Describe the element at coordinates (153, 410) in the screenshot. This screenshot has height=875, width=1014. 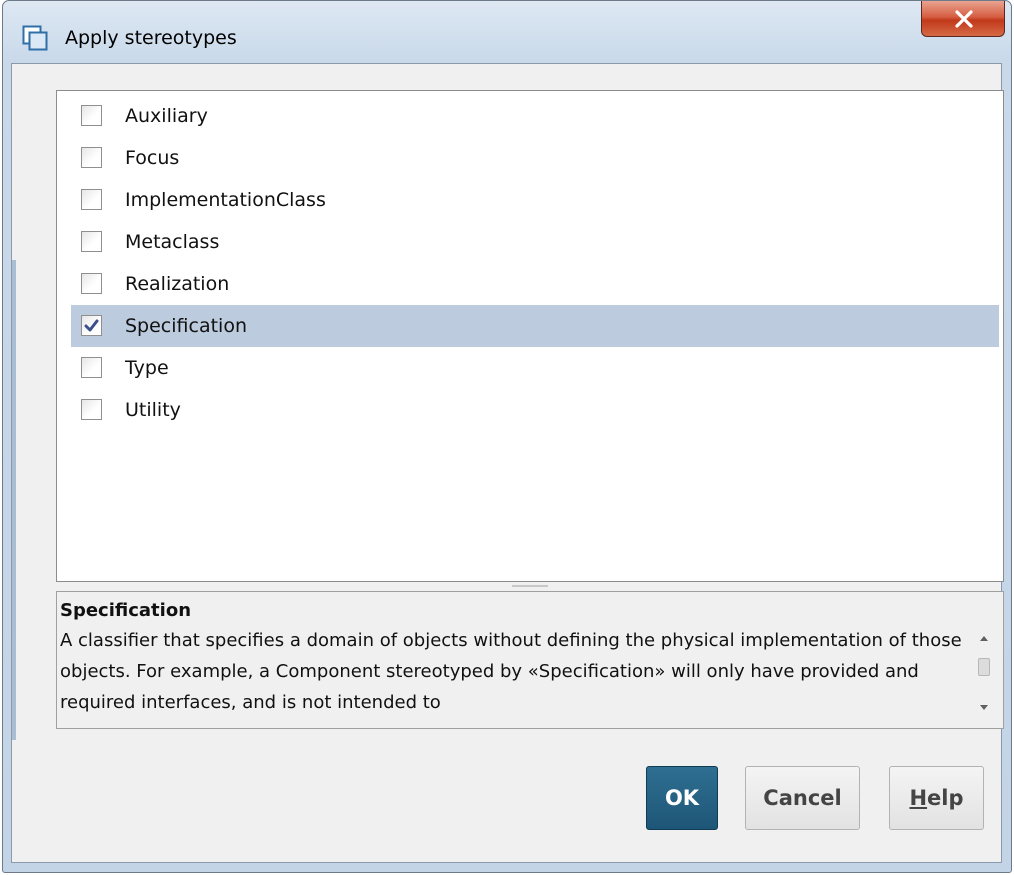
I see `stereotype-label: Utility` at that location.